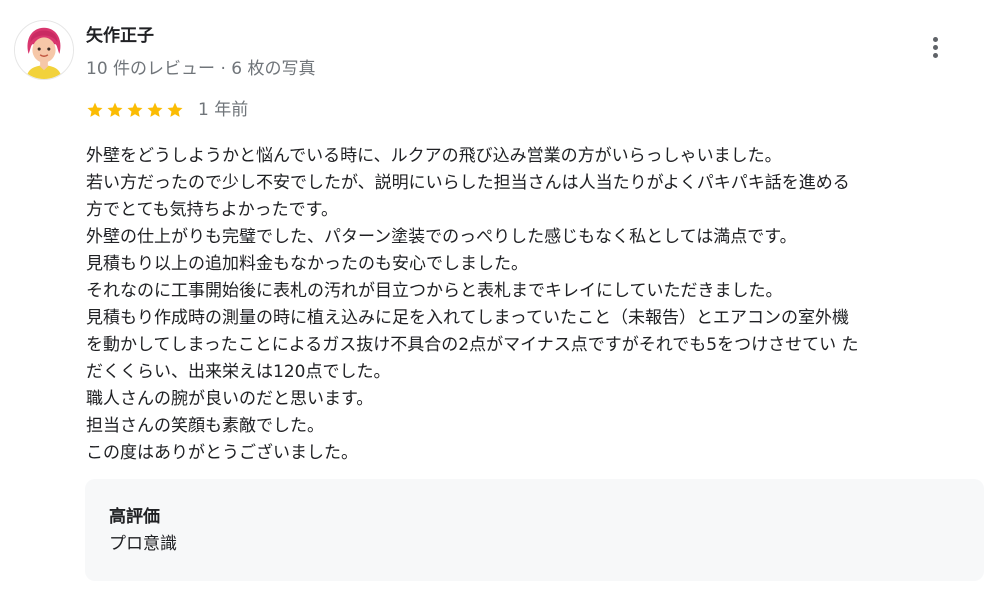 This screenshot has width=1000, height=590. I want to click on highlight-value: プロ意識, so click(143, 544).